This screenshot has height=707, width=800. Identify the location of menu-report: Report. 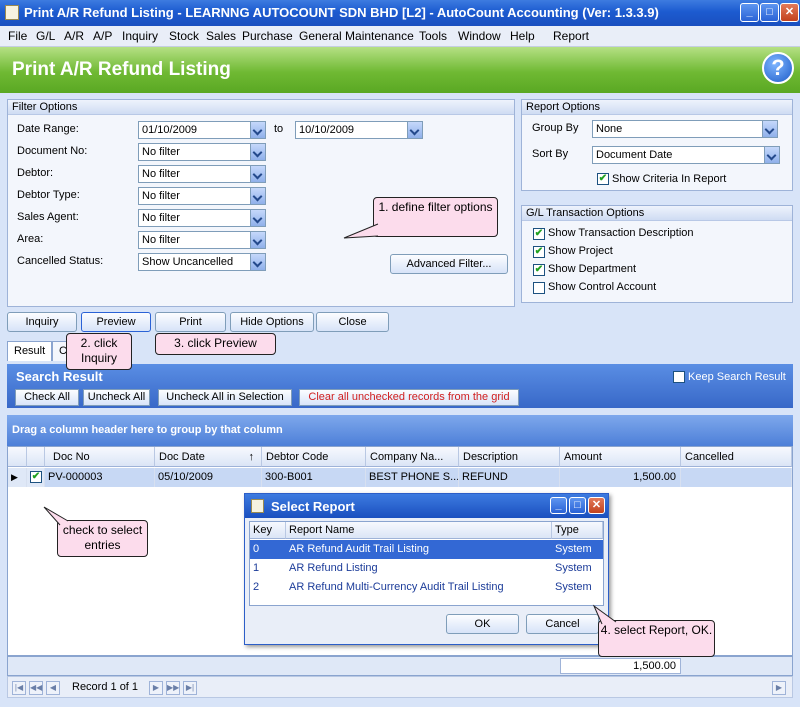
(571, 36).